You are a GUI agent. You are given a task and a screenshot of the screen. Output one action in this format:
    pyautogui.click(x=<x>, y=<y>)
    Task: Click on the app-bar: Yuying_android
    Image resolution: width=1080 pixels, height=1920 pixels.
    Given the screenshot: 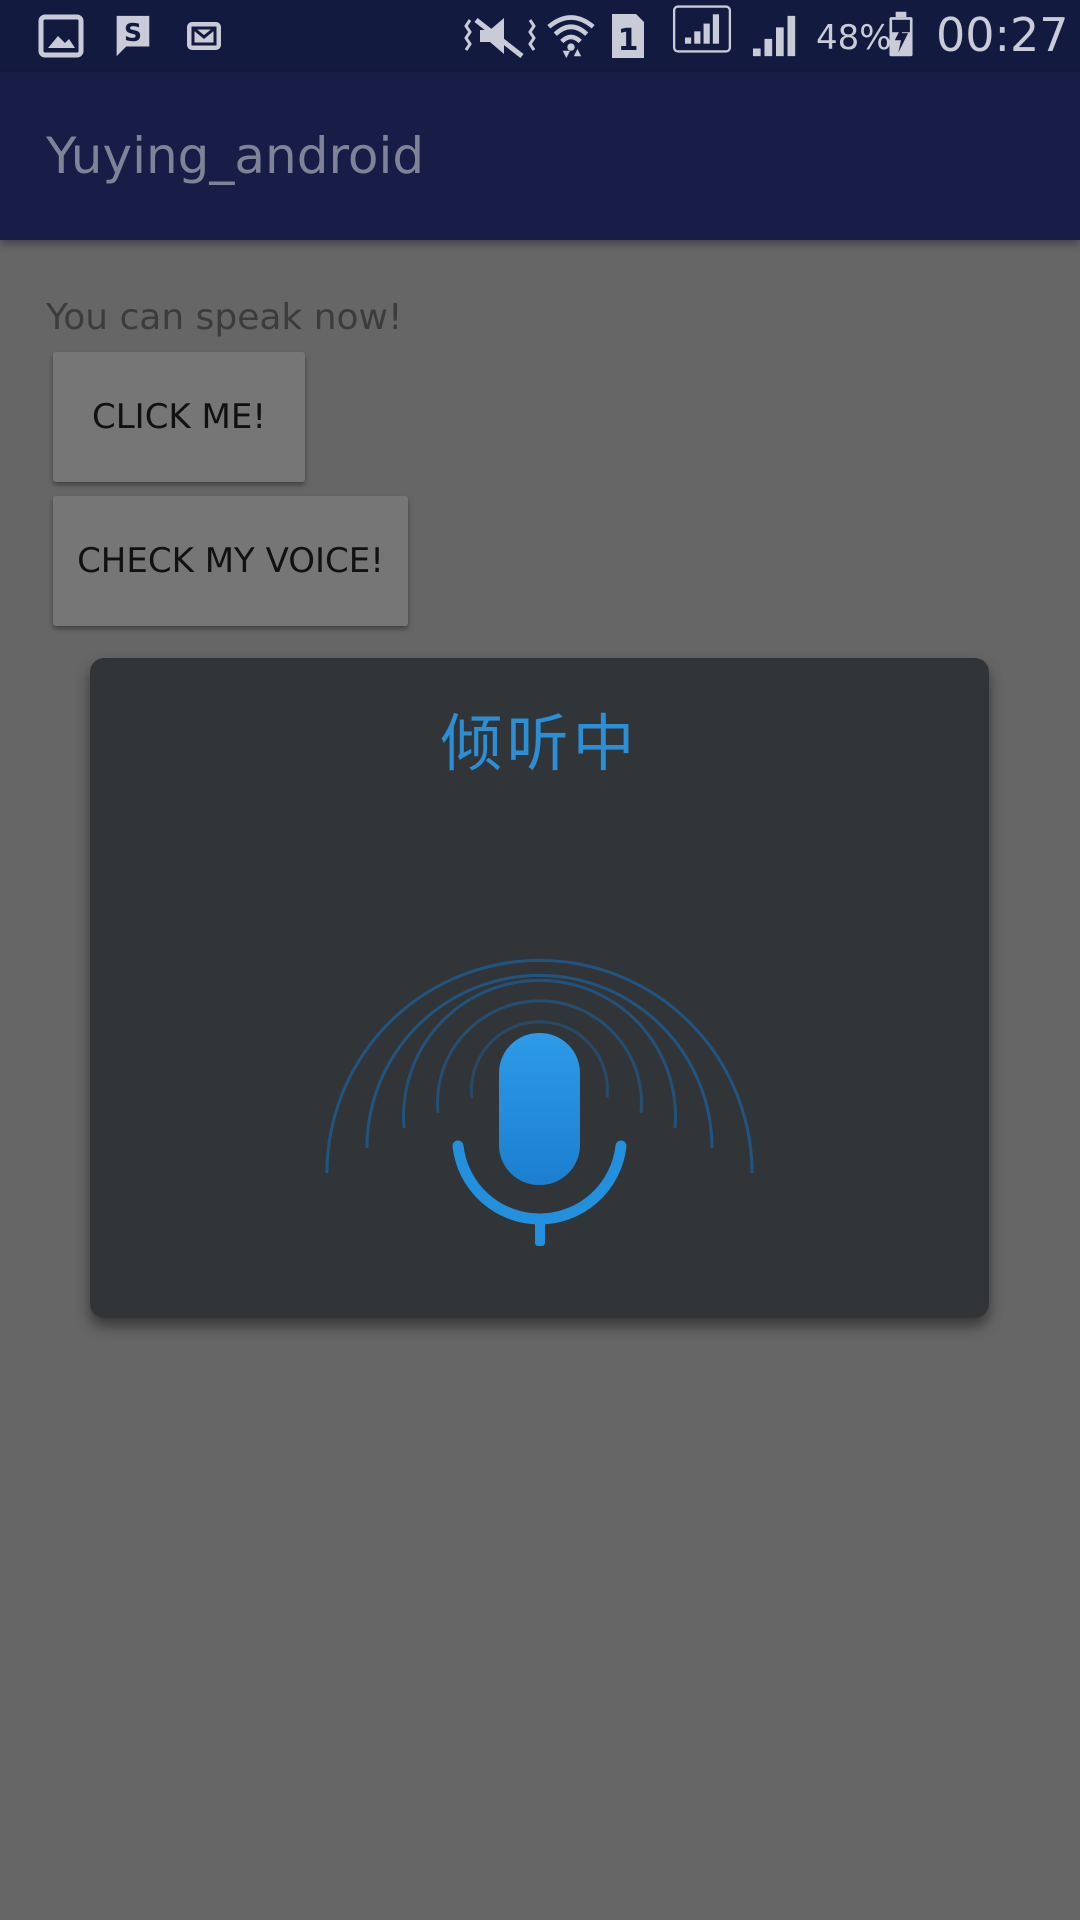 What is the action you would take?
    pyautogui.click(x=540, y=156)
    